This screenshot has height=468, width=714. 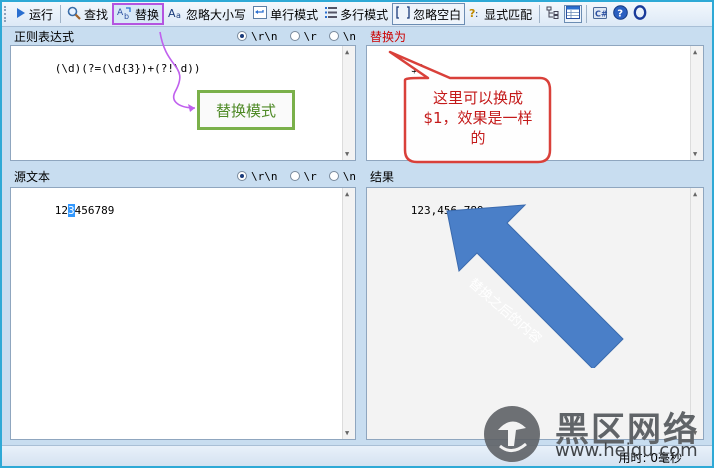 I want to click on tree-view-button, so click(x=553, y=14).